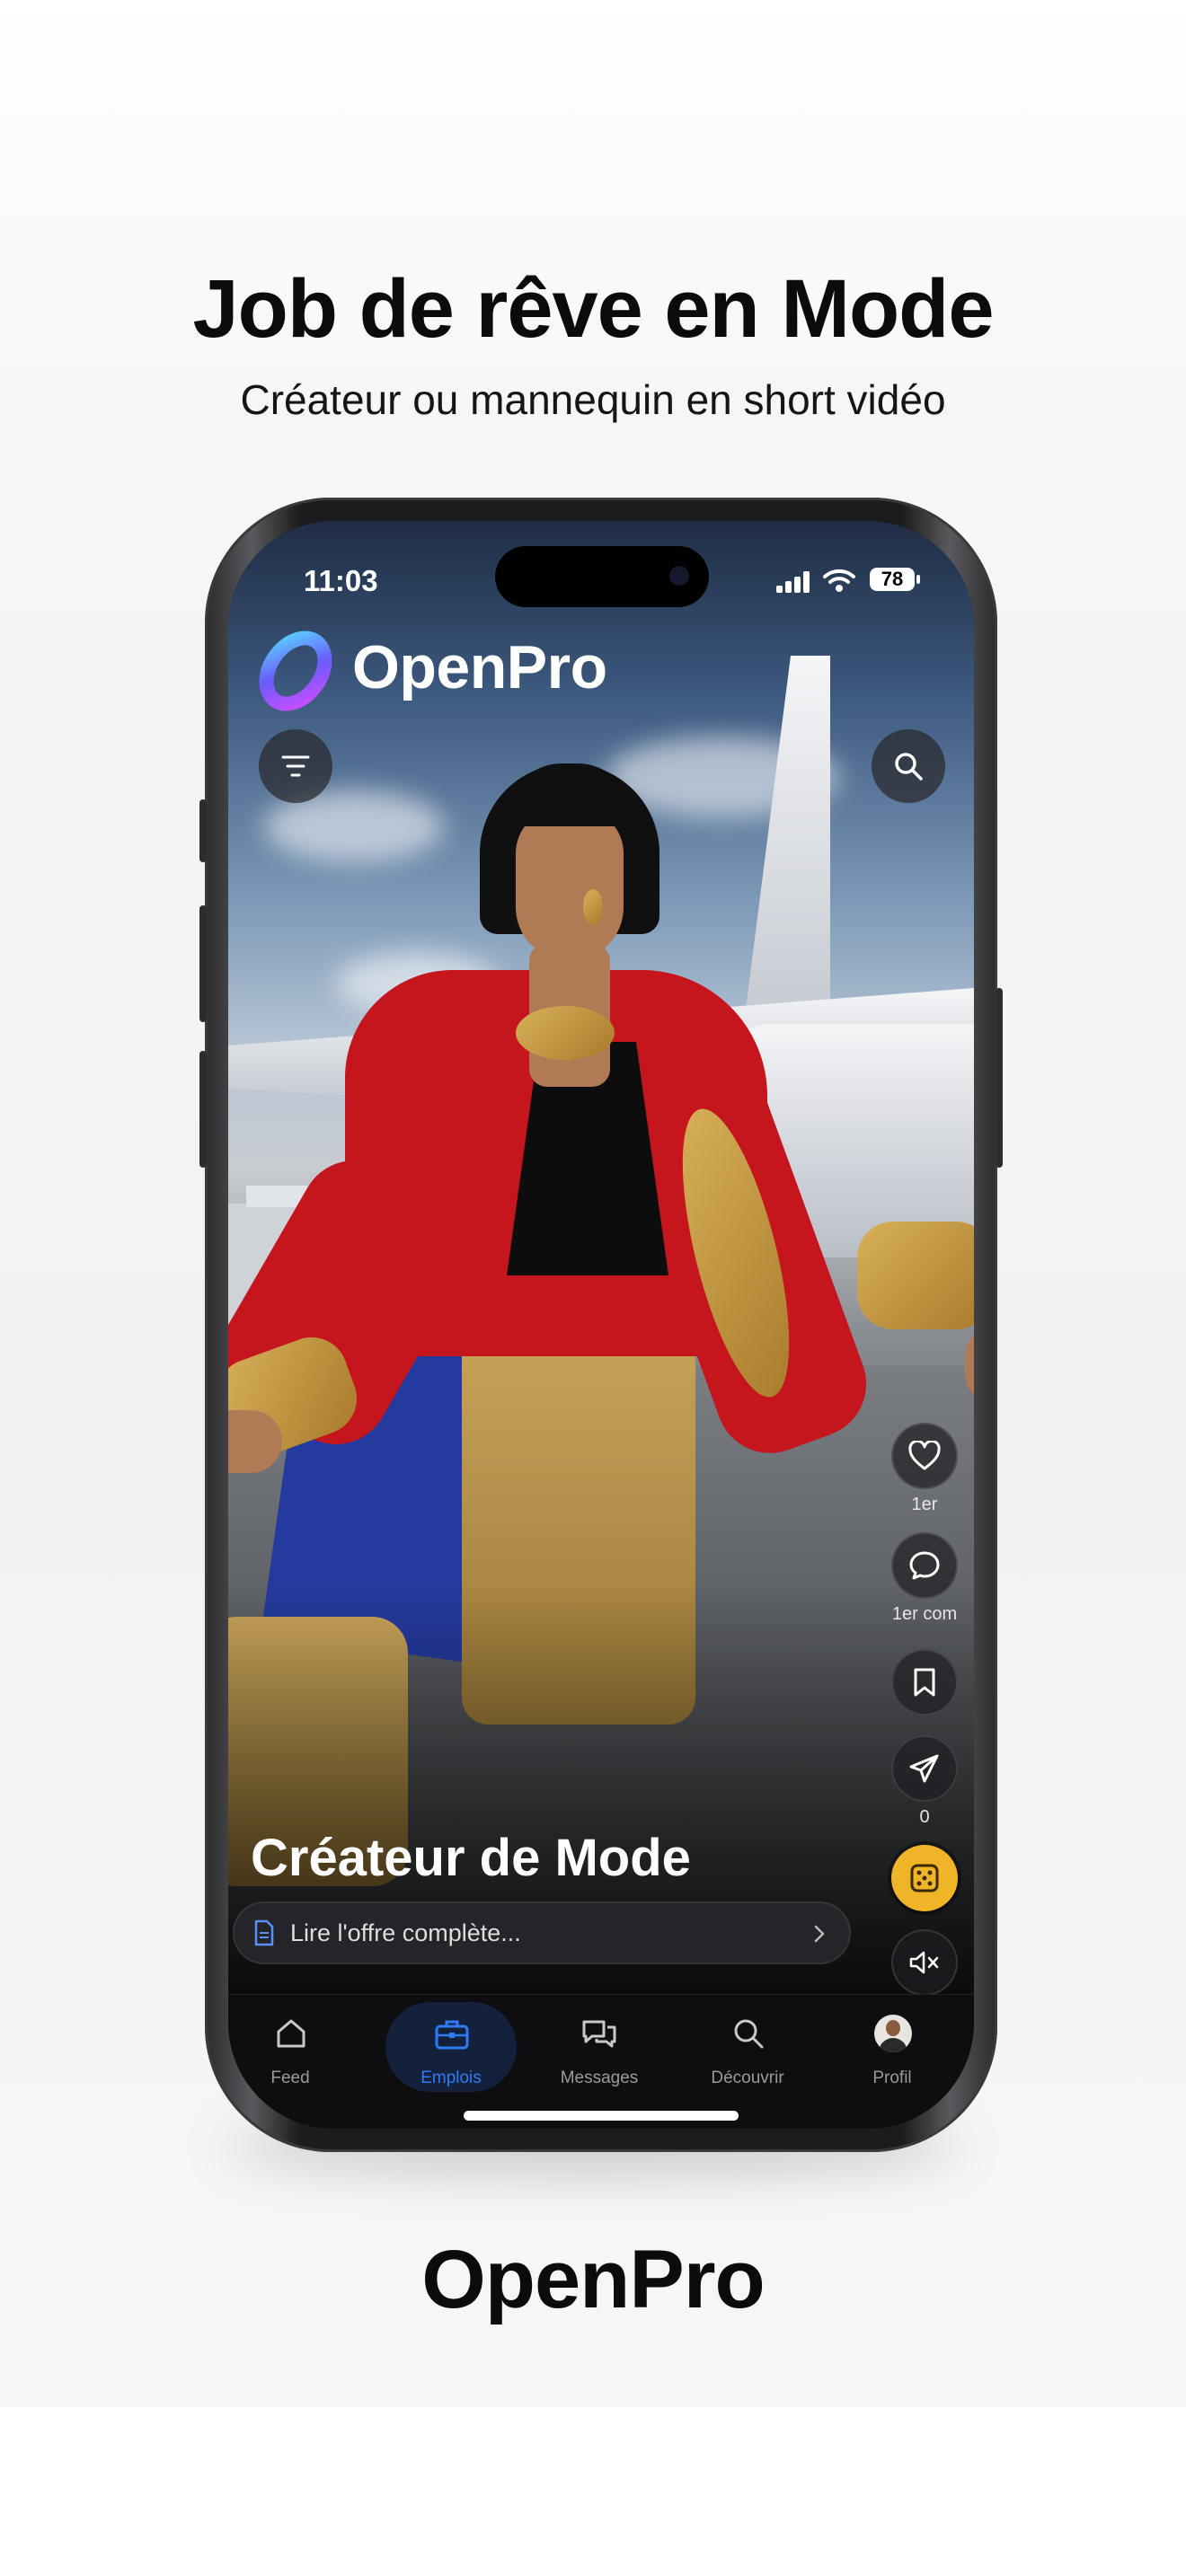  What do you see at coordinates (819, 1934) in the screenshot?
I see `chevron-right-icon` at bounding box center [819, 1934].